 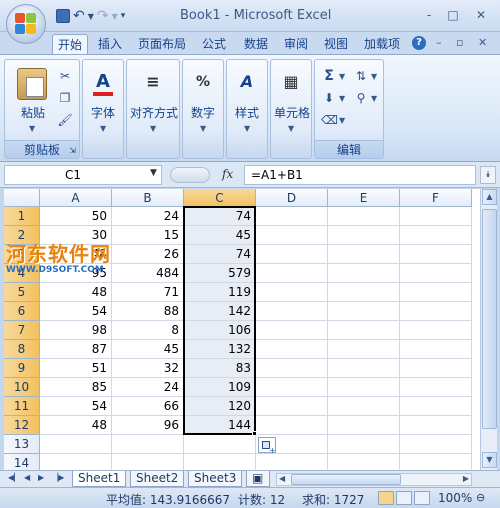 What do you see at coordinates (292, 254) in the screenshot?
I see `cell-d3` at bounding box center [292, 254].